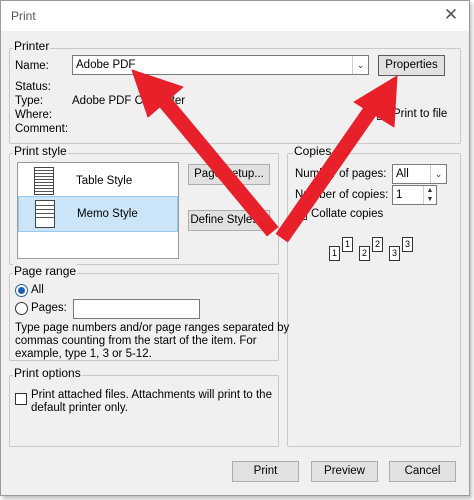  I want to click on type-value: Adobe PDF Converter, so click(129, 101).